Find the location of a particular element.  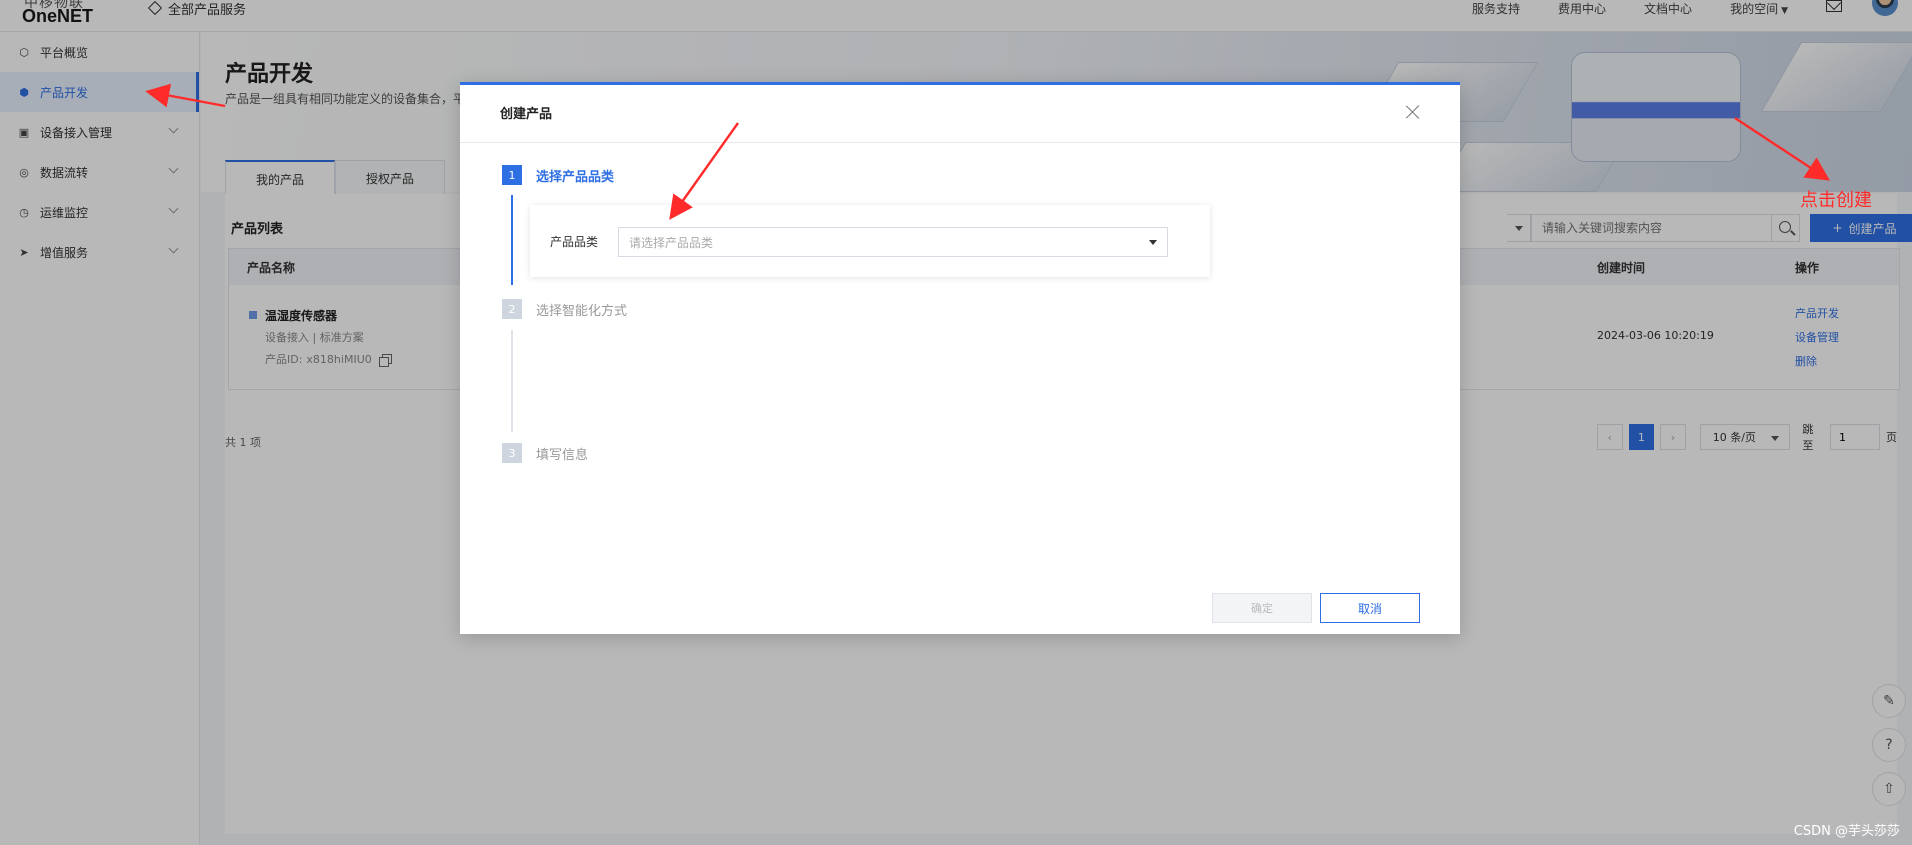

step-number: 3 is located at coordinates (512, 453).